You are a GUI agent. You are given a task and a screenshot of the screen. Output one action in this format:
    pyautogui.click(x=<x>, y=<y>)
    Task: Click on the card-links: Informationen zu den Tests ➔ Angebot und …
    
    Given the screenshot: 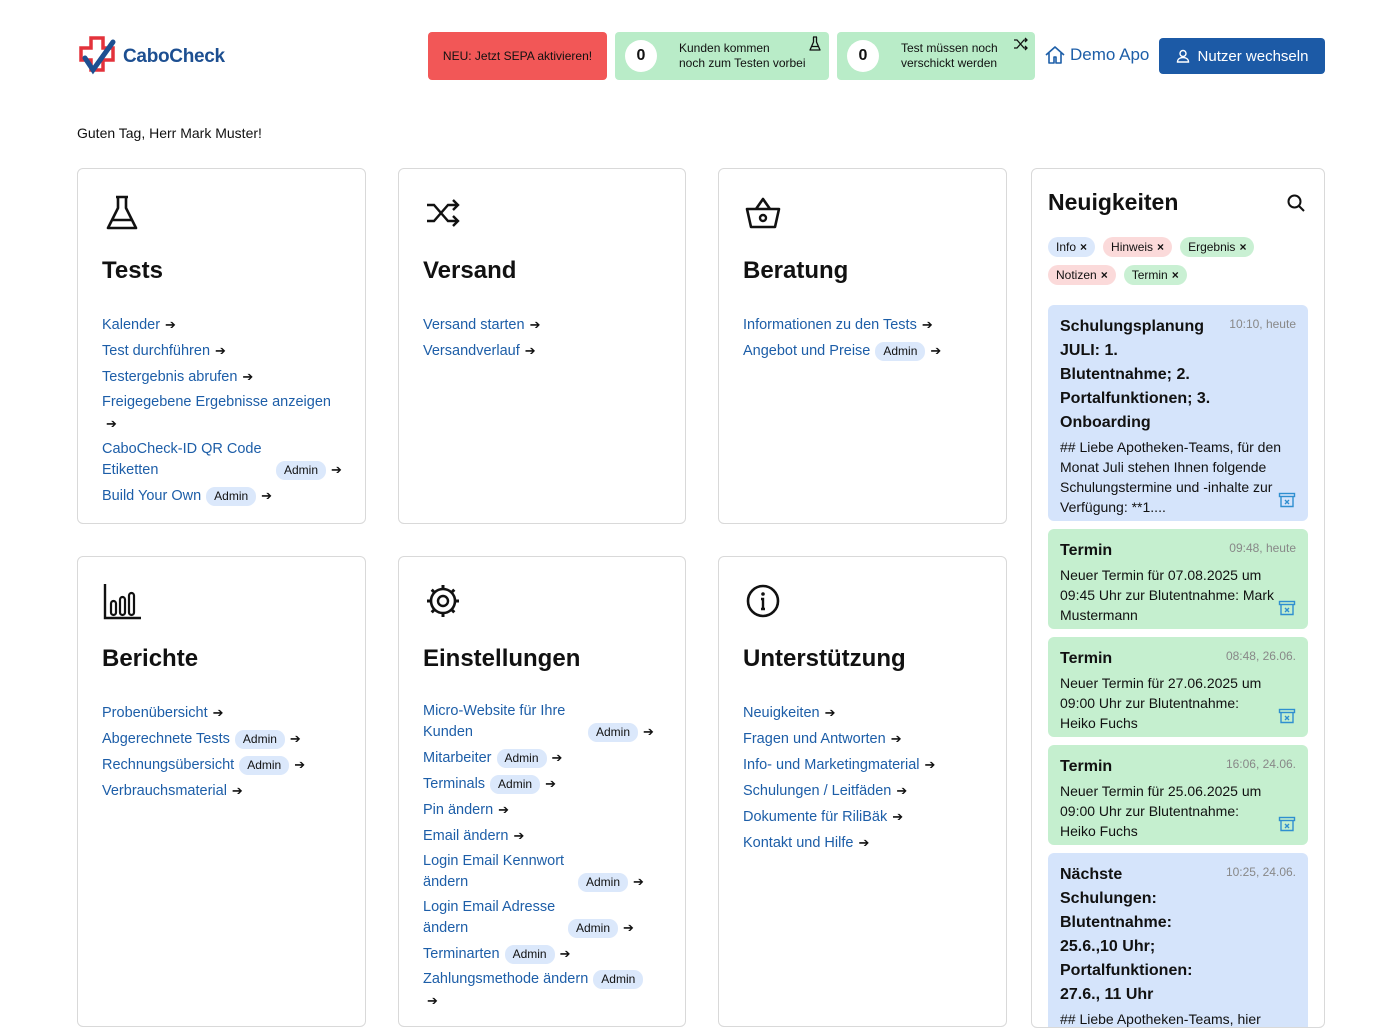 What is the action you would take?
    pyautogui.click(x=864, y=340)
    